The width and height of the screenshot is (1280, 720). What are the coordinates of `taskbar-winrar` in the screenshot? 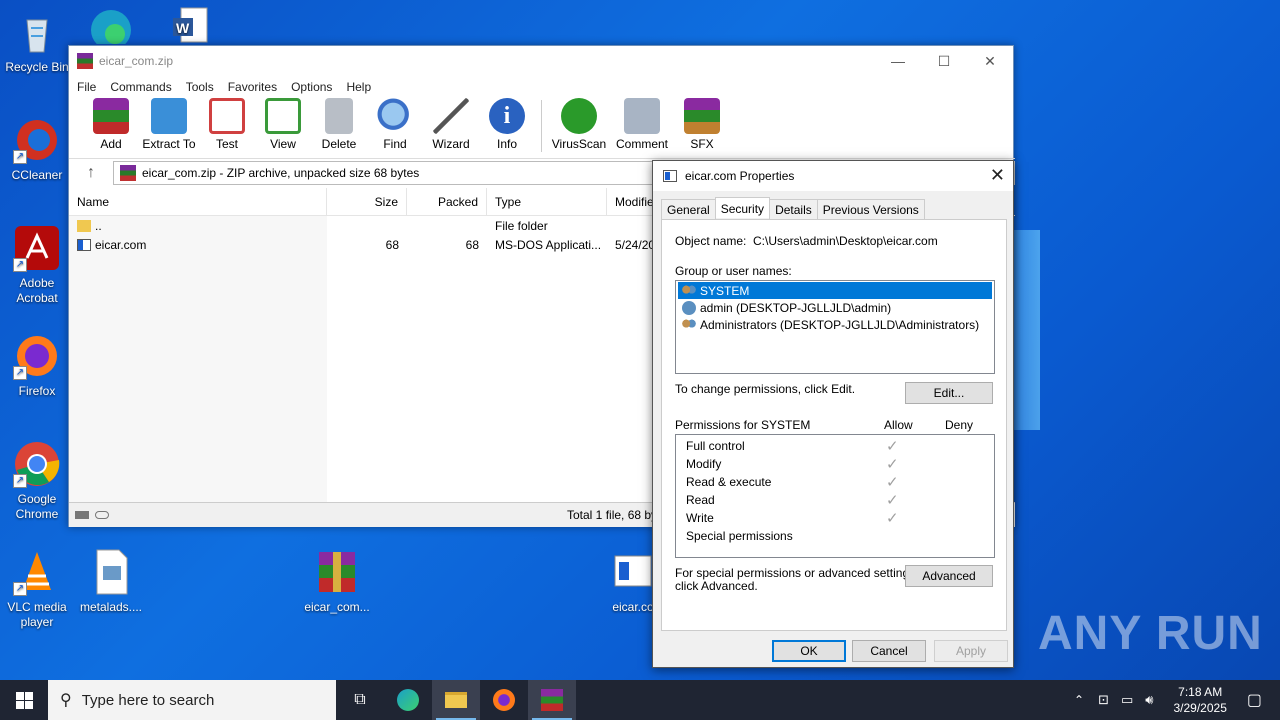 It's located at (552, 700).